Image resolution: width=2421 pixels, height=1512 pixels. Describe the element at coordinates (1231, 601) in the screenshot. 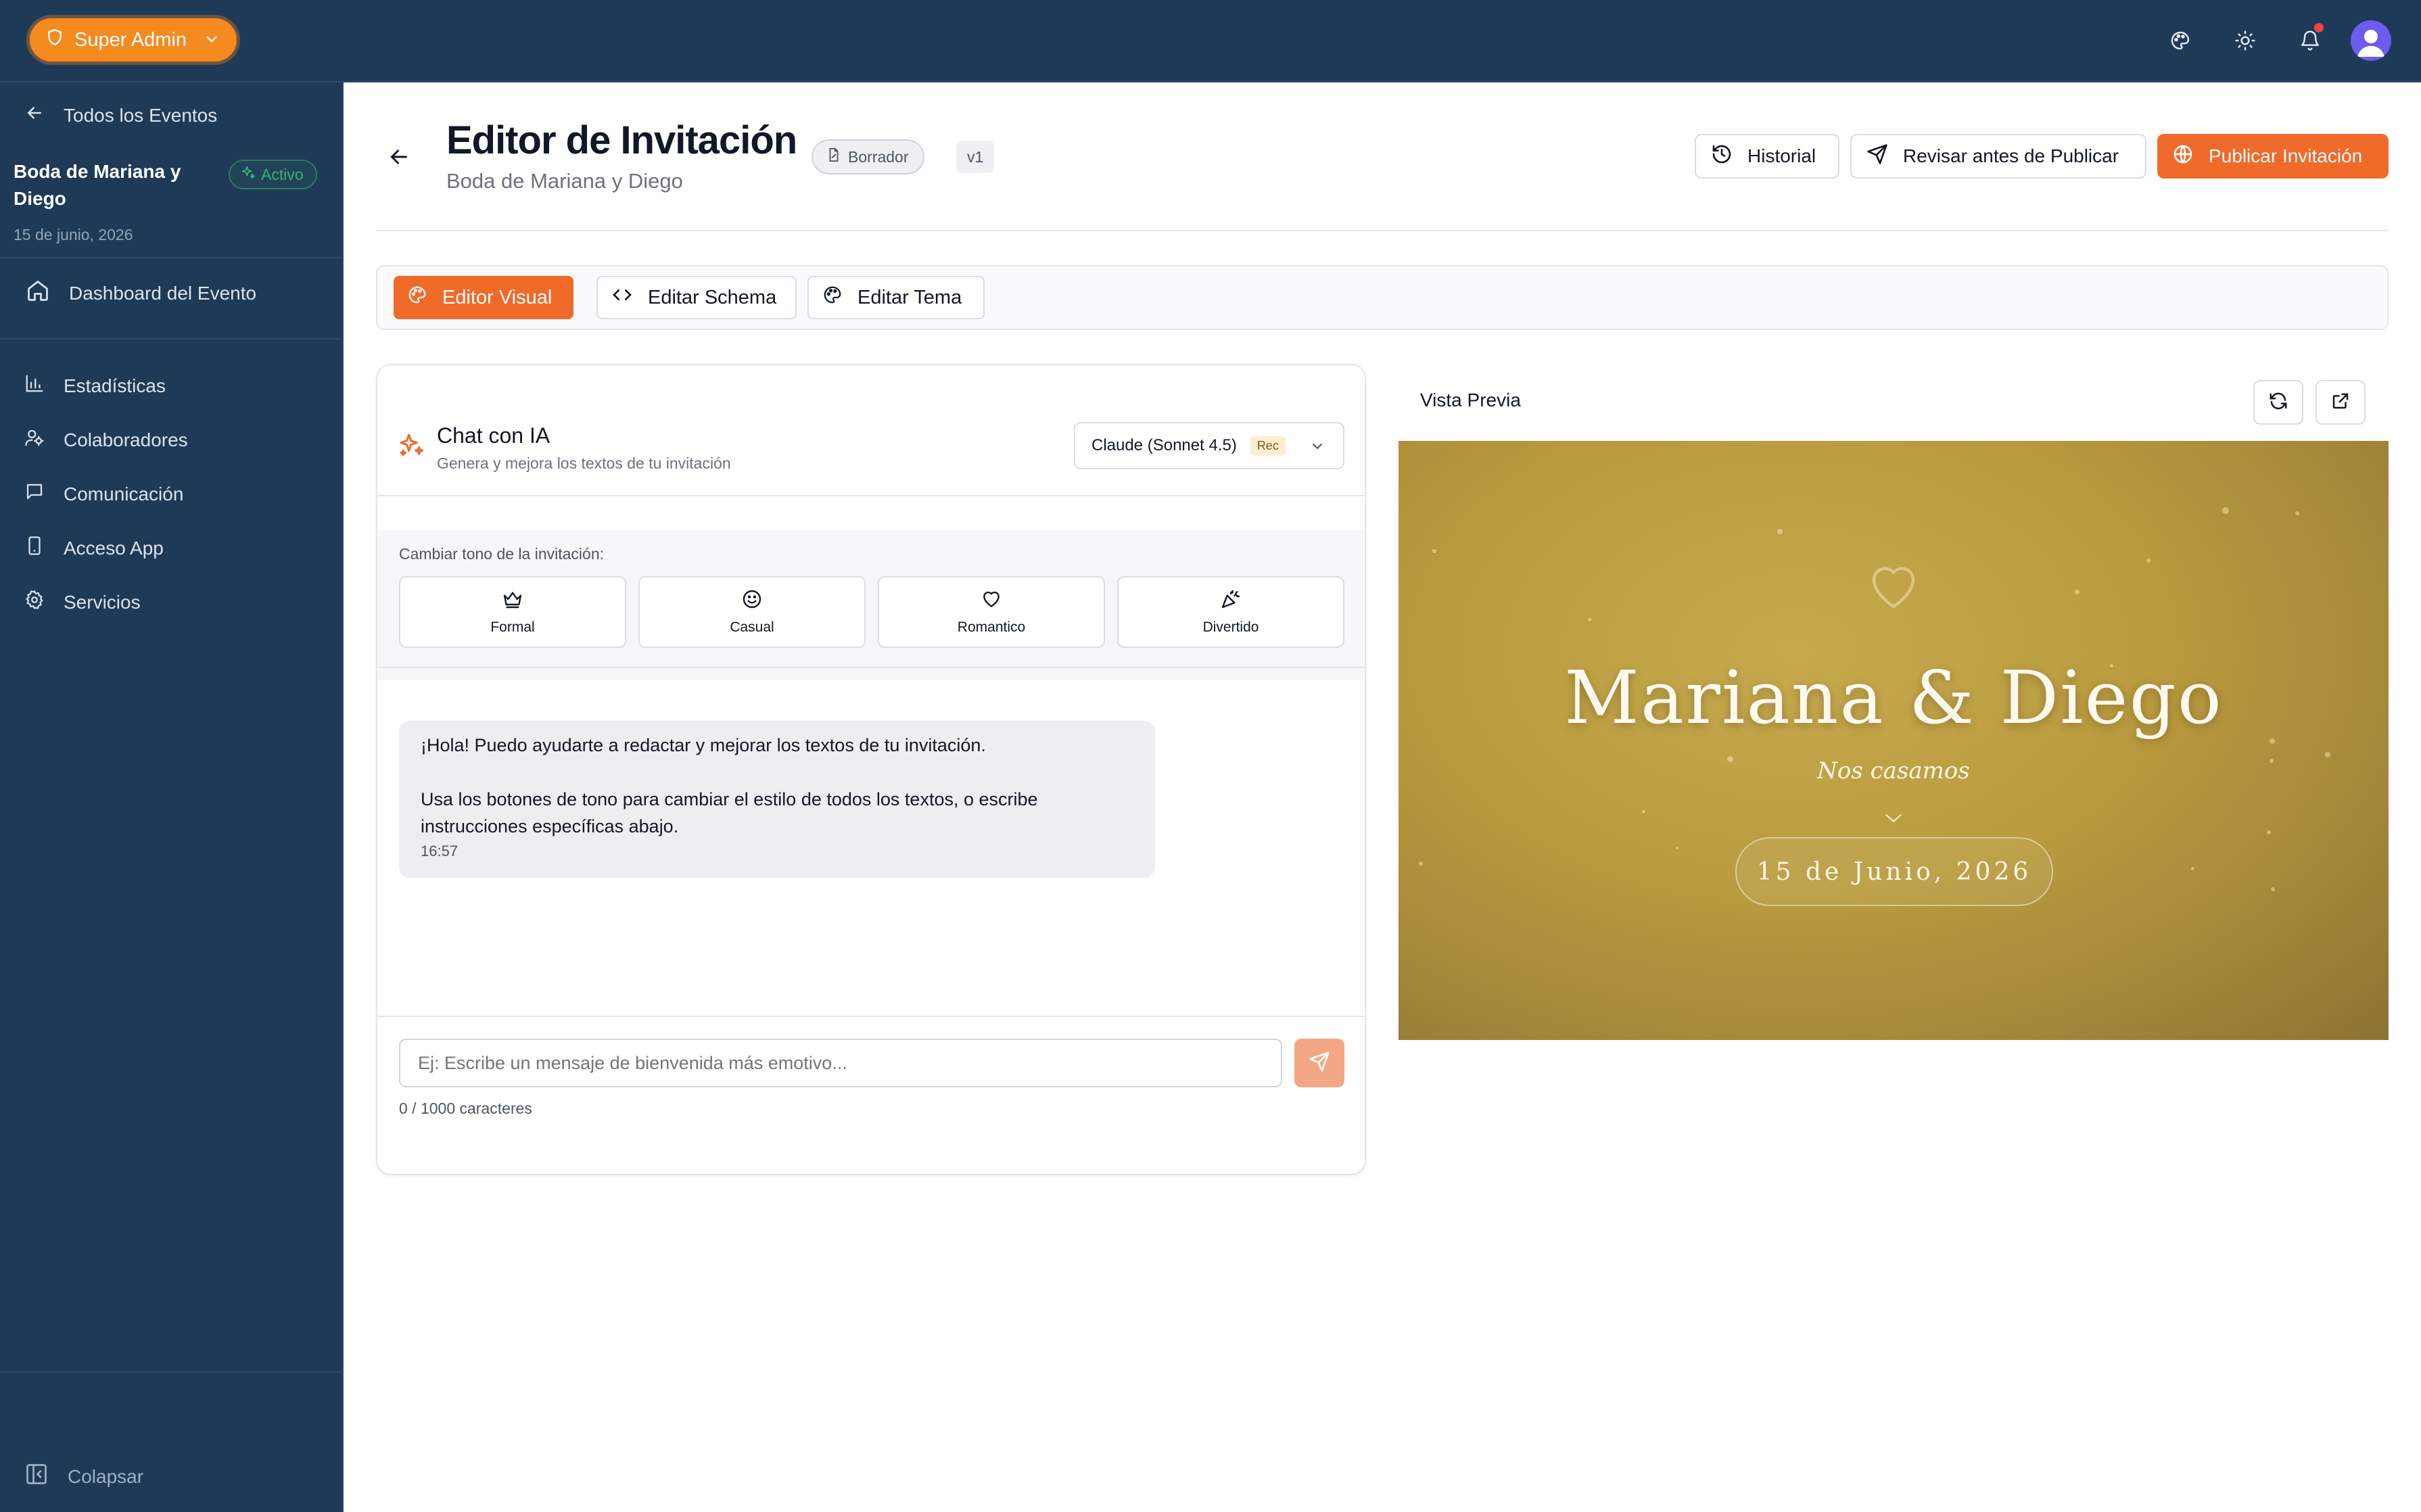

I see `party-popper-icon` at that location.